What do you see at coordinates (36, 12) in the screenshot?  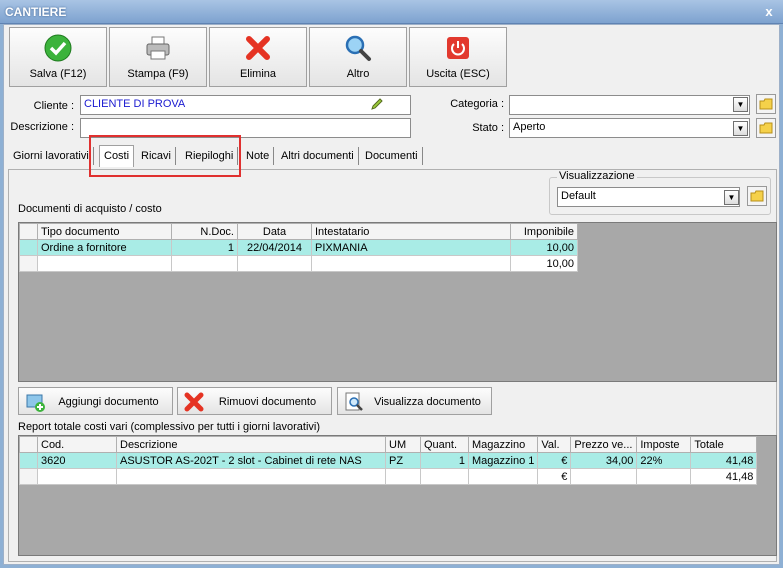 I see `window-title: CANTIERE` at bounding box center [36, 12].